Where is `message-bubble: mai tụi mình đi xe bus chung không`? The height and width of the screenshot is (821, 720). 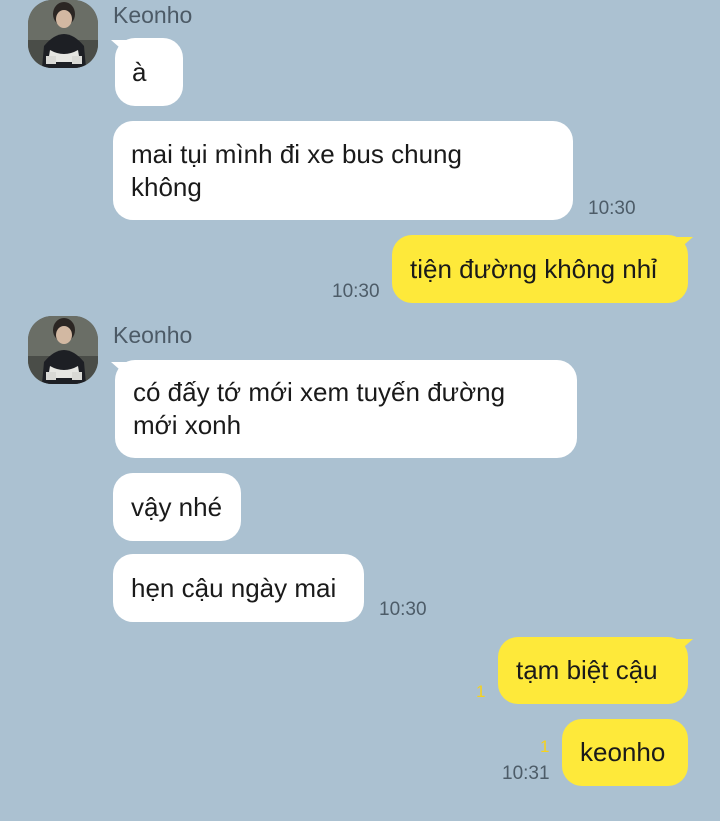
message-bubble: mai tụi mình đi xe bus chung không is located at coordinates (343, 170).